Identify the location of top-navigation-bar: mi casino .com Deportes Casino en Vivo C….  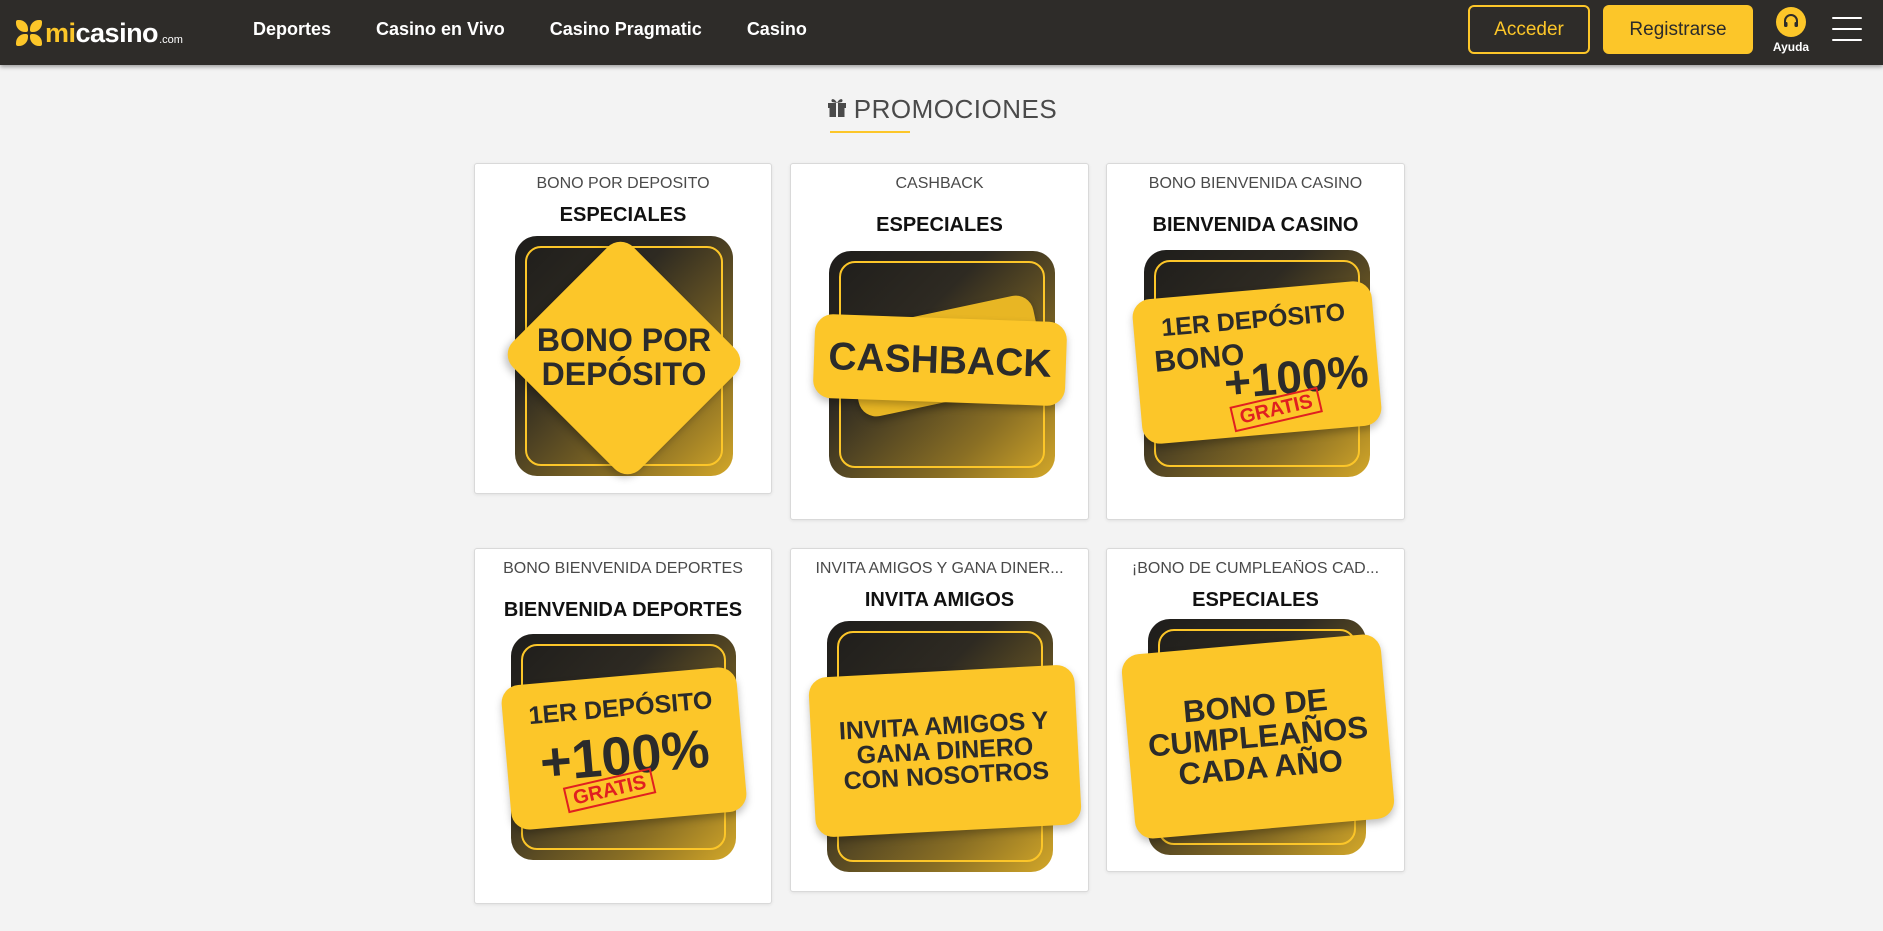
(941, 32).